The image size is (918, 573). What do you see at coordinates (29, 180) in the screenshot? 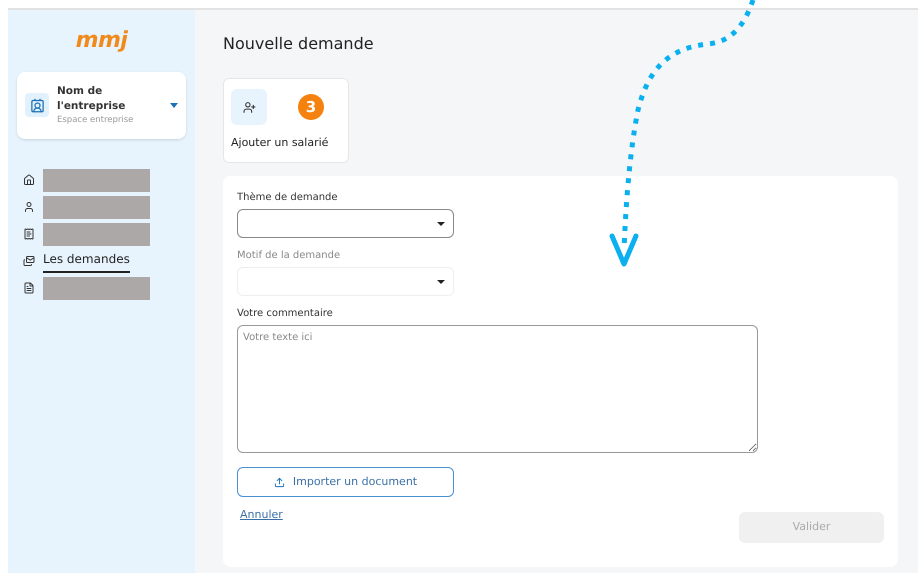
I see `home-icon` at bounding box center [29, 180].